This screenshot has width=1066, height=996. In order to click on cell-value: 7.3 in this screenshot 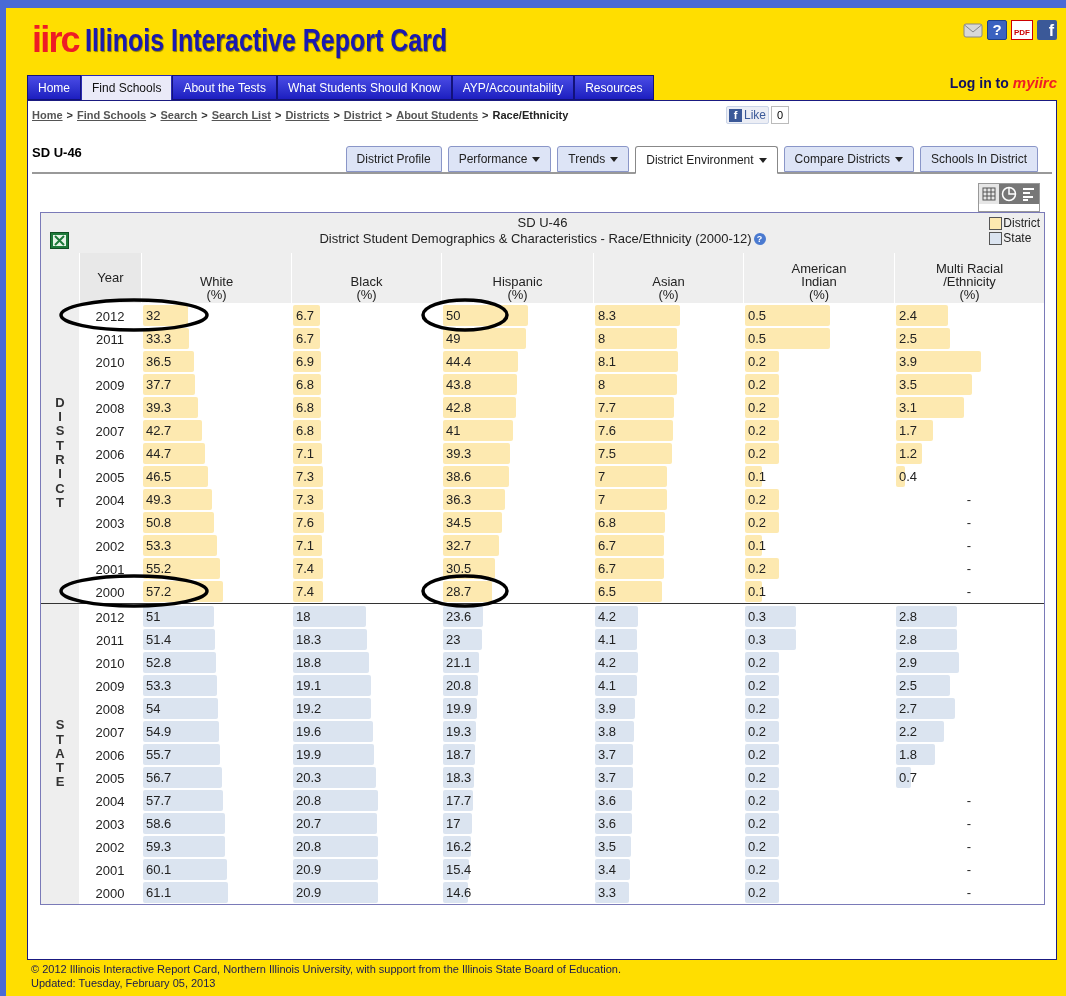, I will do `click(305, 476)`.